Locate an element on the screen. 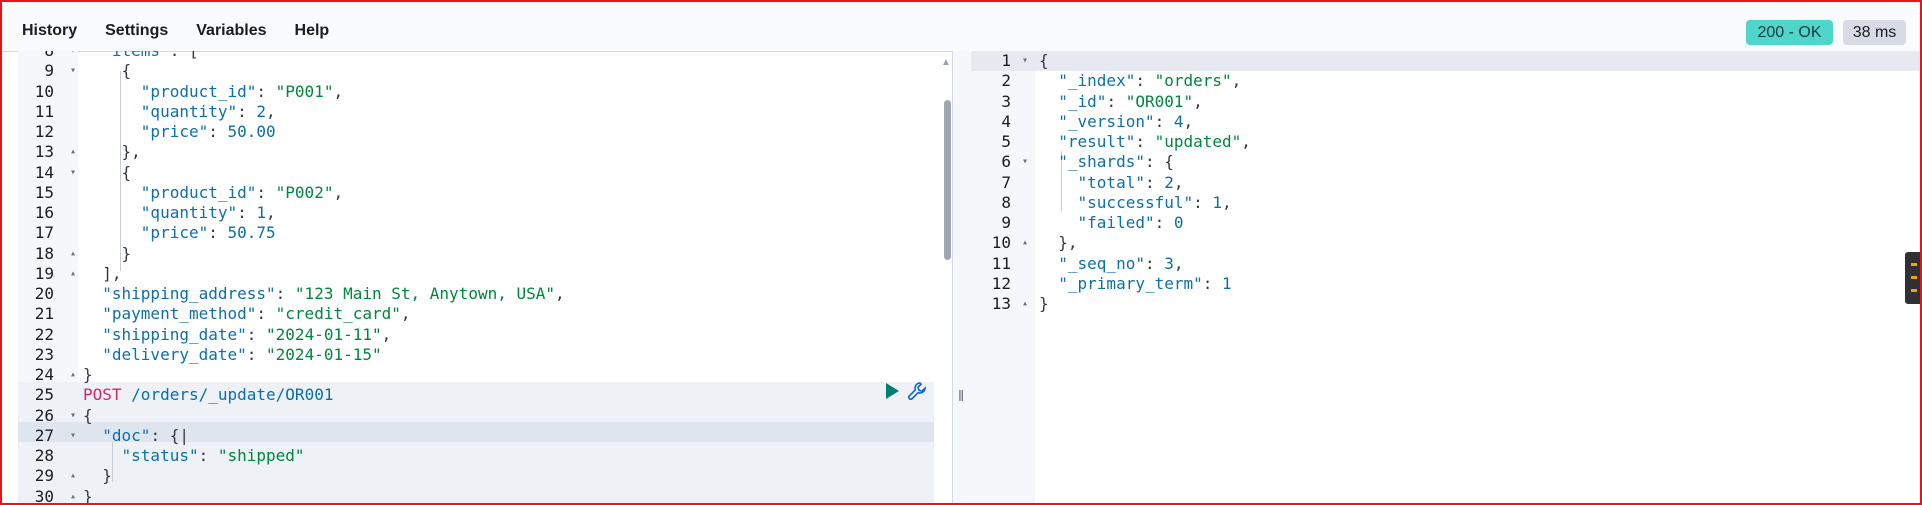 The image size is (1922, 505). request-line: 14 ▾ { is located at coordinates (478, 173).